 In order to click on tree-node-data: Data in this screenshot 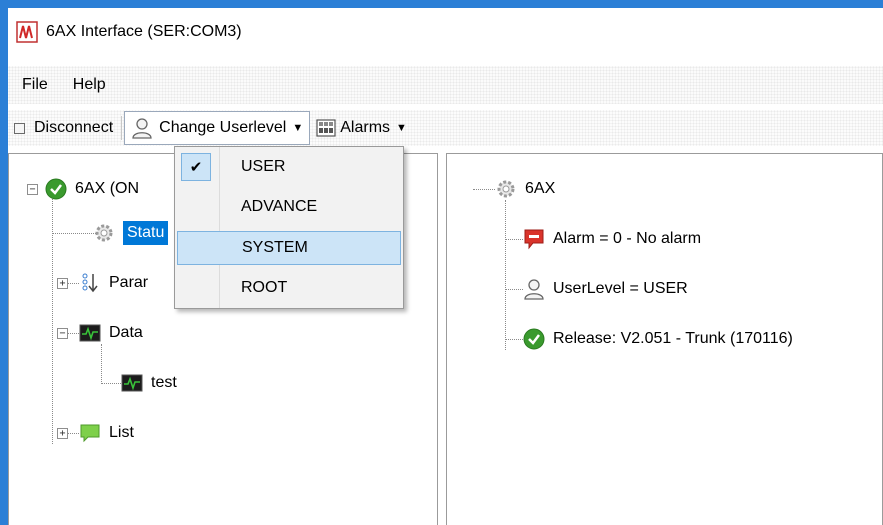, I will do `click(111, 333)`.